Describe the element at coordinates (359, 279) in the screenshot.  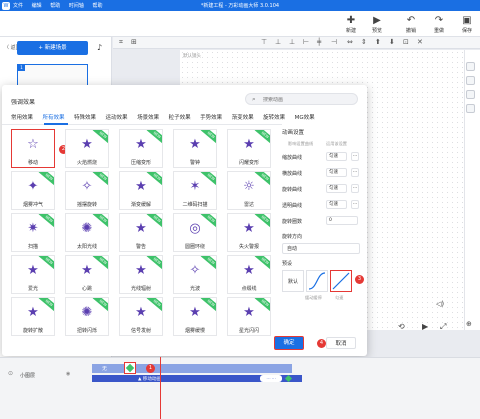
I see `step-badge-3: 3` at that location.